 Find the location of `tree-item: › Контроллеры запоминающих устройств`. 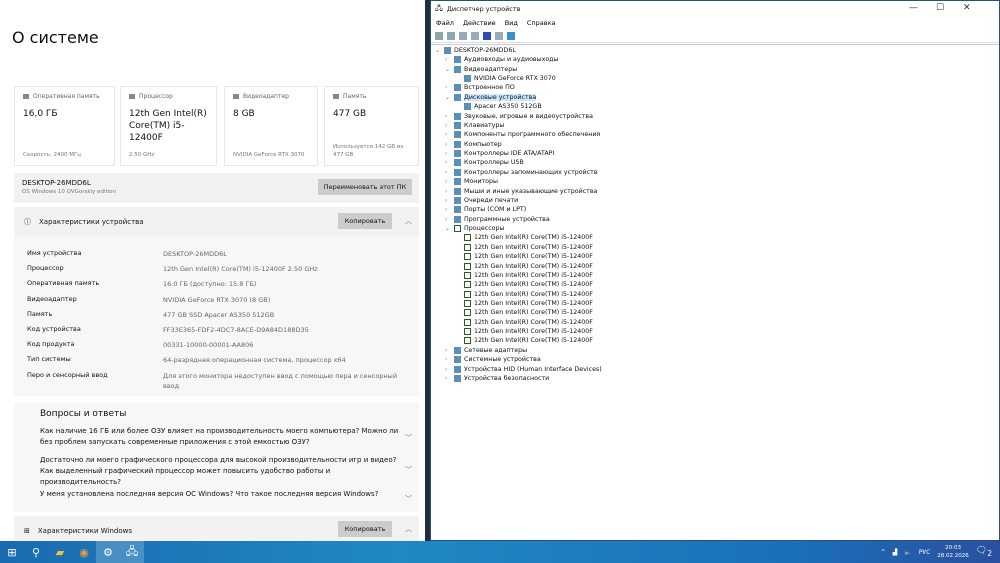

tree-item: › Контроллеры запоминающих устройств is located at coordinates (521, 172).